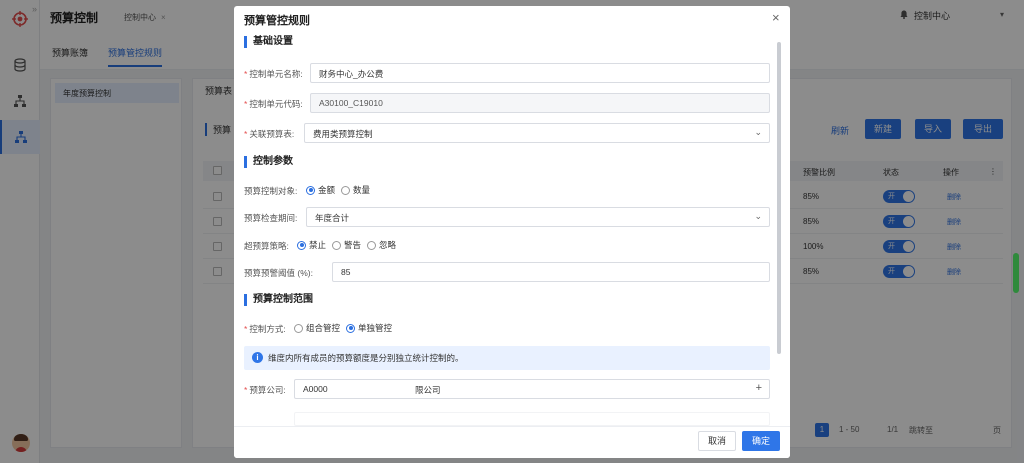 This screenshot has width=1024, height=463. What do you see at coordinates (271, 218) in the screenshot?
I see `check-period-label: 预算检查期间:` at bounding box center [271, 218].